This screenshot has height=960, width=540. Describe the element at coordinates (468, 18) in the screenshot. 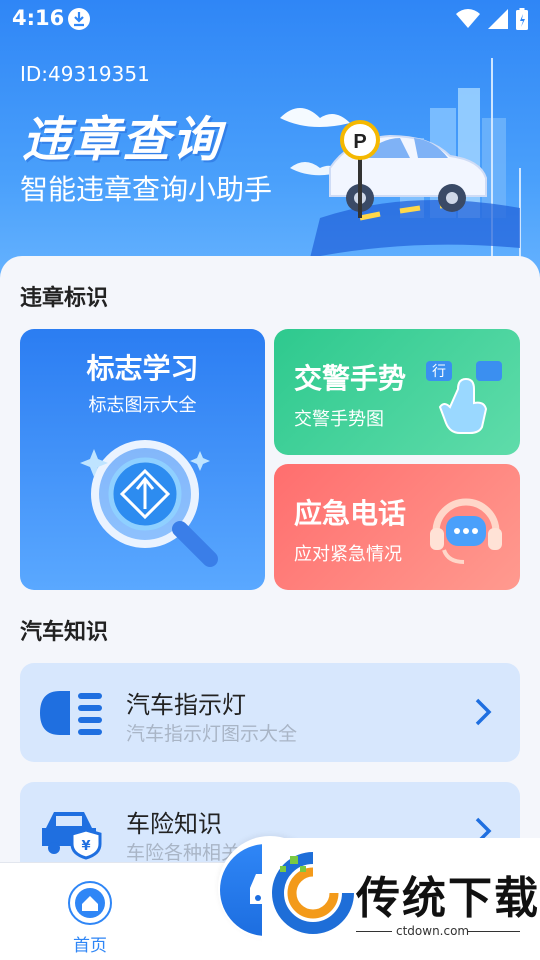

I see `wifi-icon` at that location.